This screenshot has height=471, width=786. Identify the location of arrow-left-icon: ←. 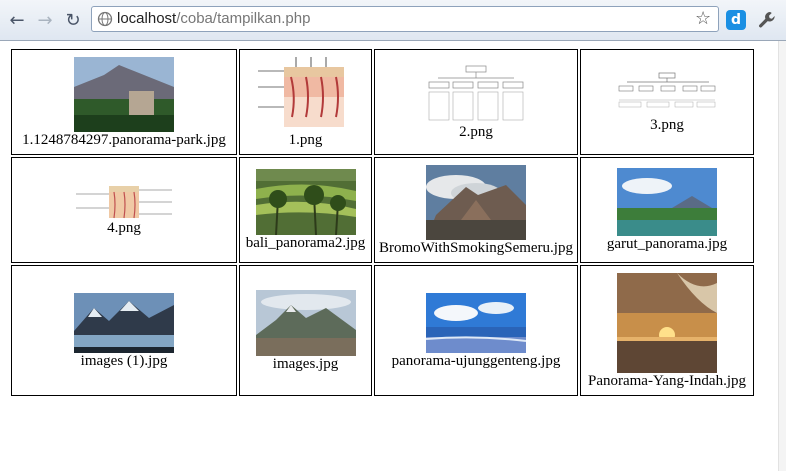
(17, 20).